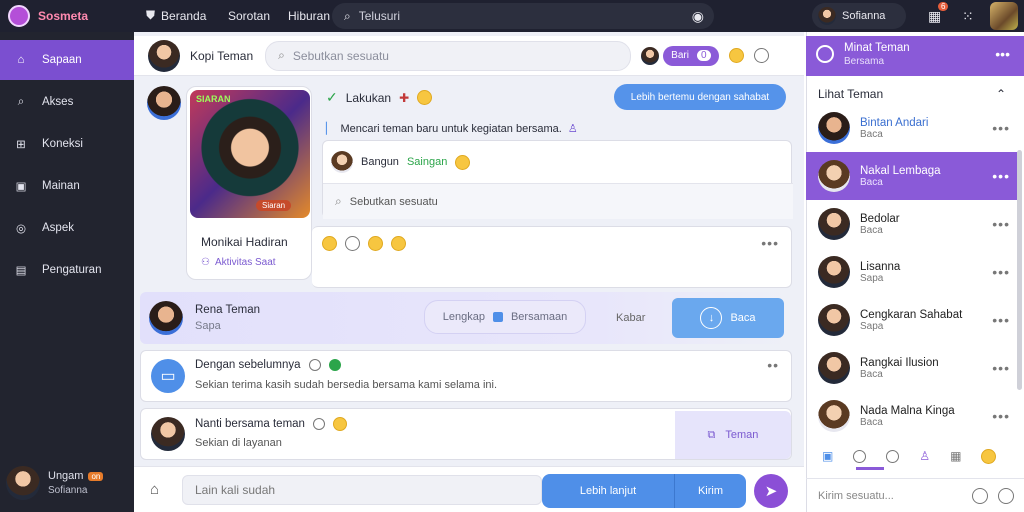 The width and height of the screenshot is (1024, 512). I want to click on message-input: Lain kali sudah, so click(362, 490).